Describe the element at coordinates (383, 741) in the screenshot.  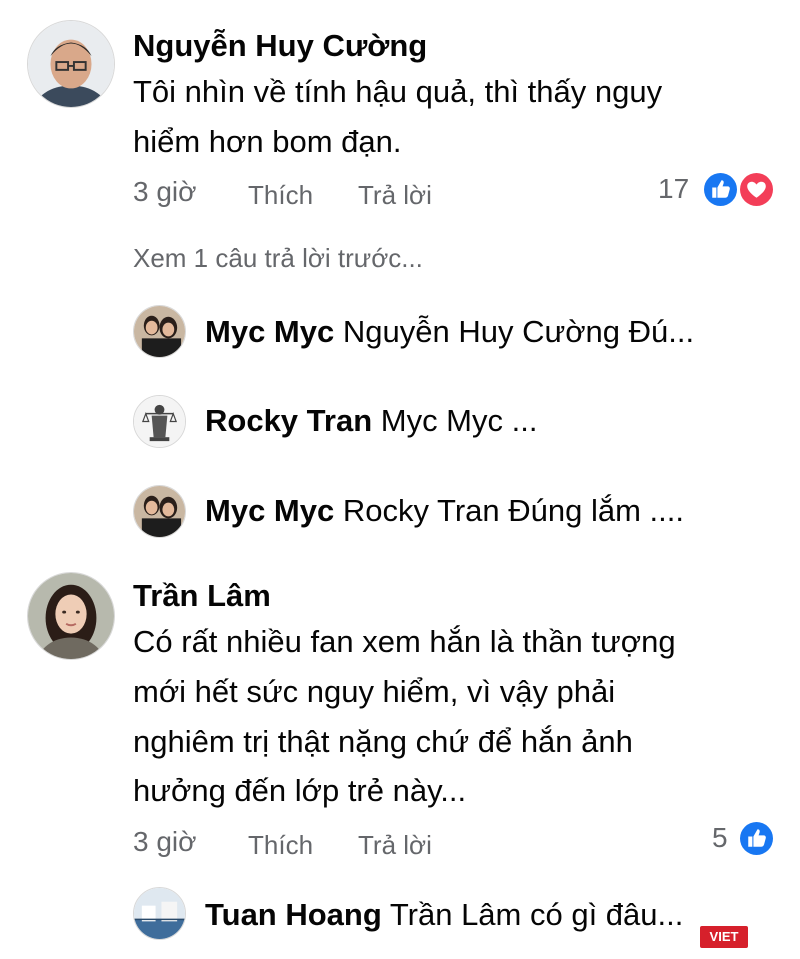
I see `comment-text-line: nghiêm trị thật nặng chứ để hắn ảnh` at that location.